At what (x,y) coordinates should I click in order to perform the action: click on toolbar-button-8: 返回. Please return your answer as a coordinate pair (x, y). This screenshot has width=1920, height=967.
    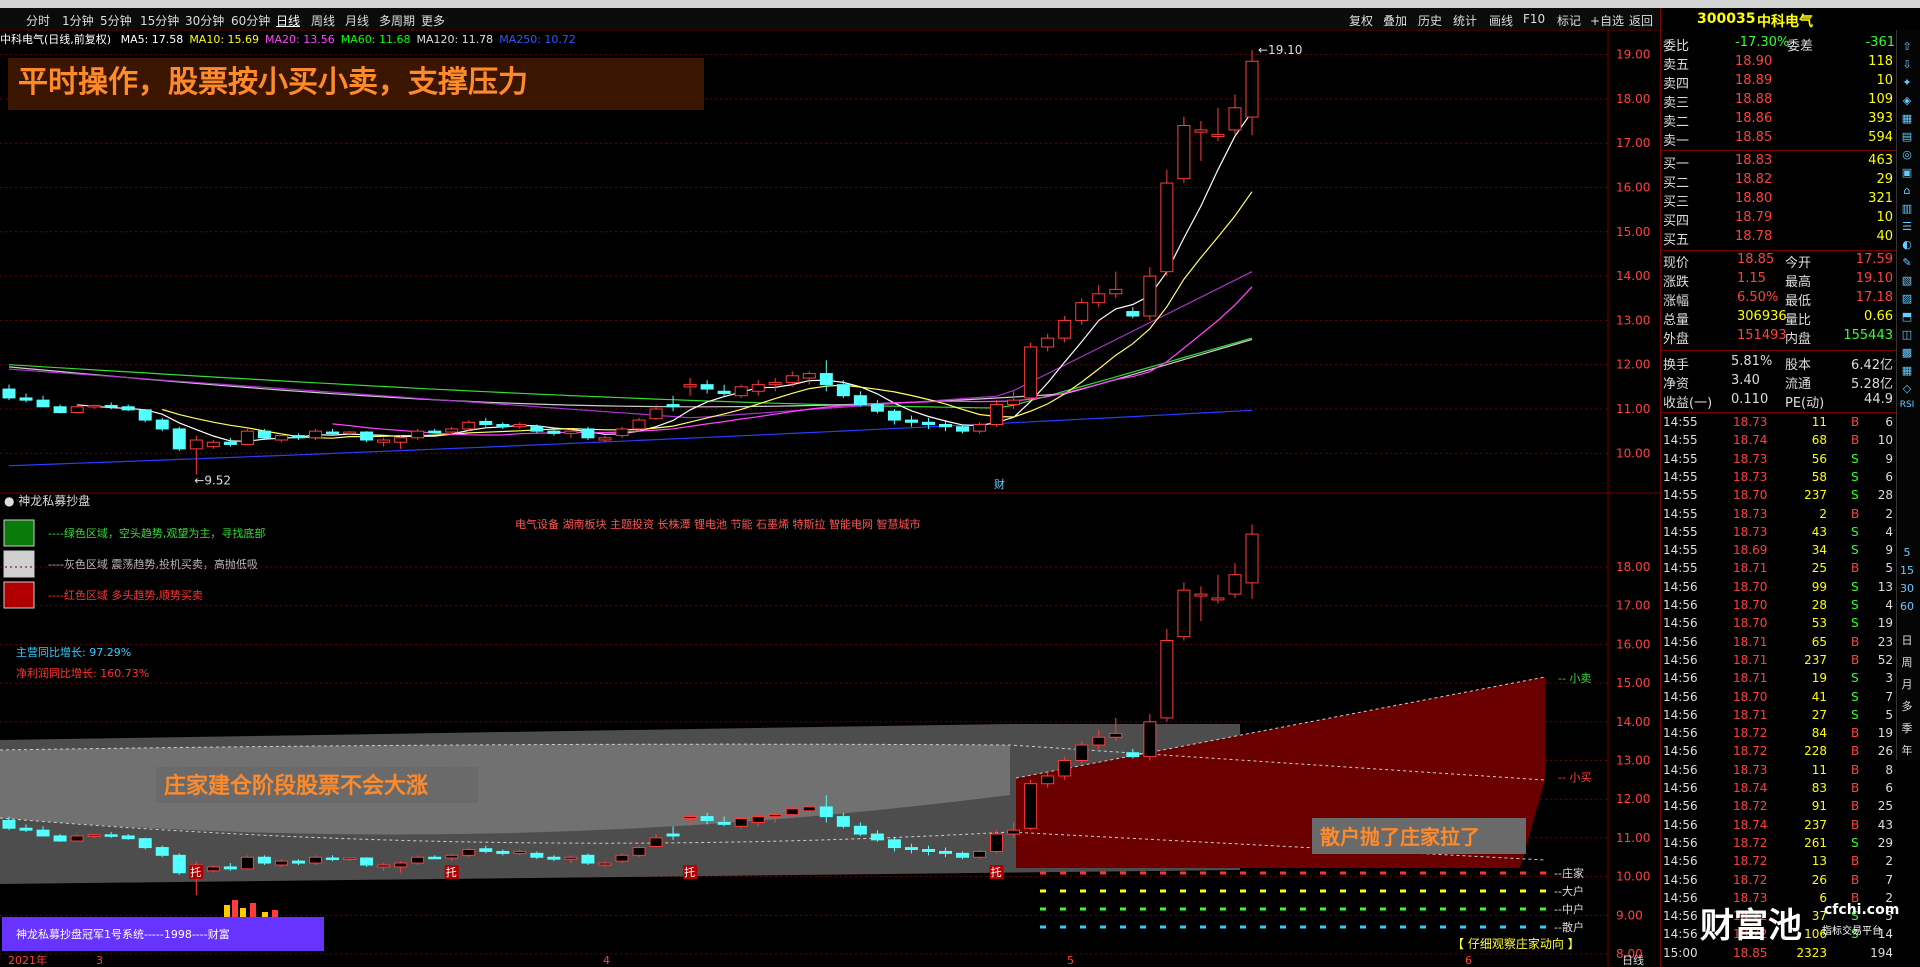
    Looking at the image, I should click on (1641, 20).